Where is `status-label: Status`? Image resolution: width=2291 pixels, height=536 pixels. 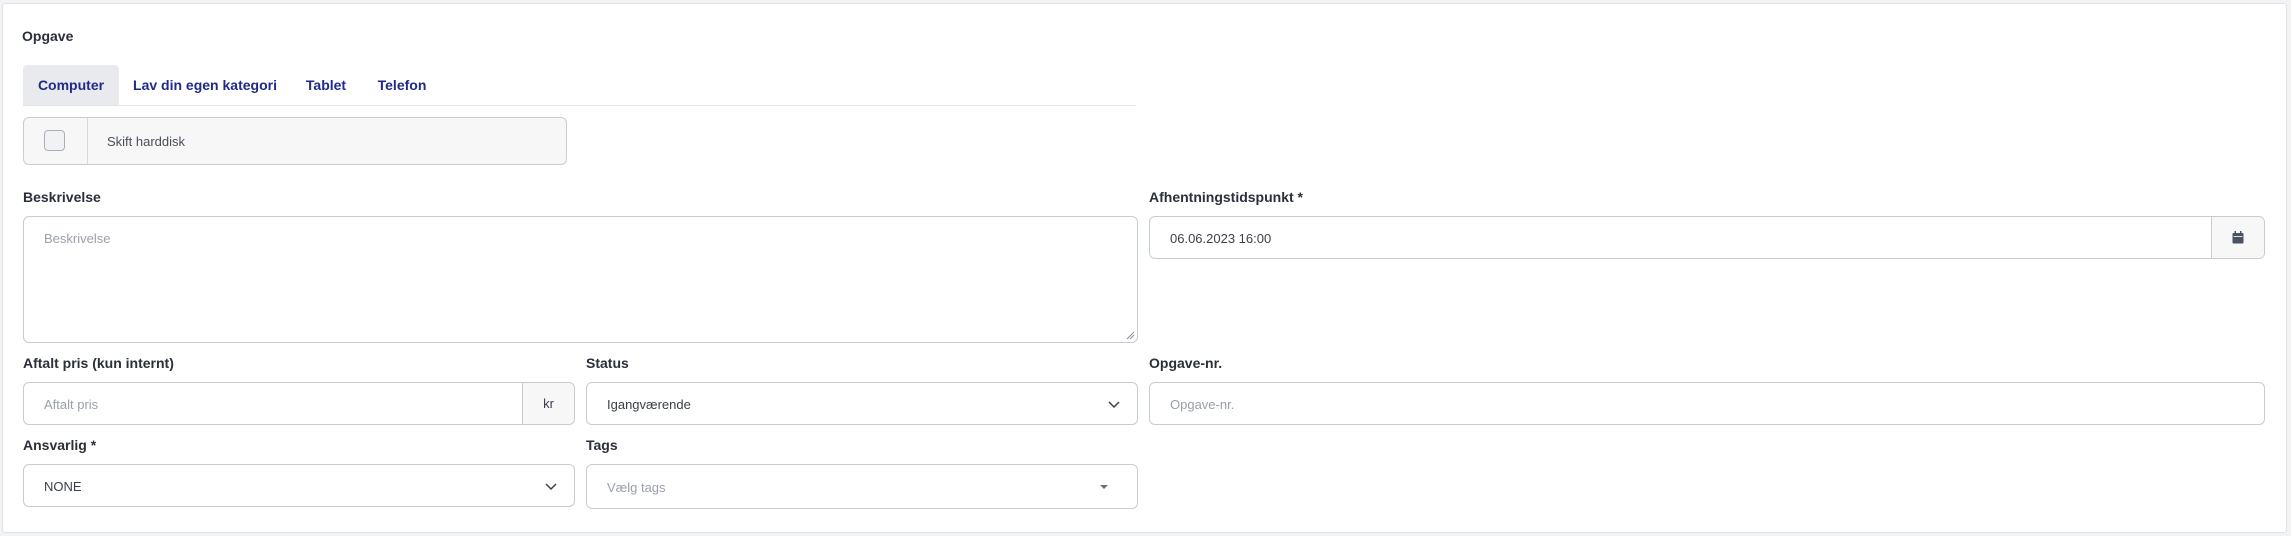 status-label: Status is located at coordinates (607, 363).